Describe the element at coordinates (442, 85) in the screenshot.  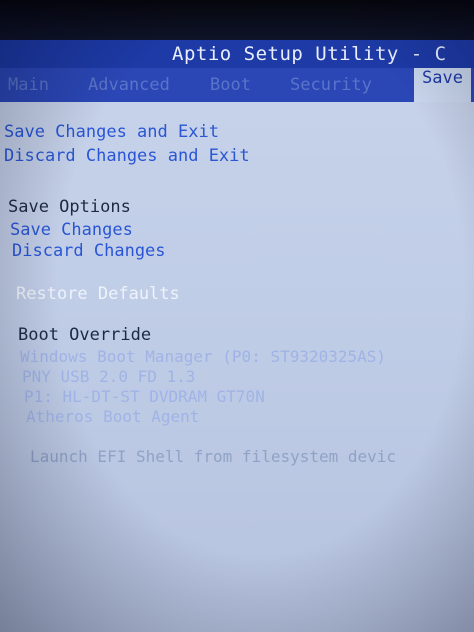
I see `tab-save: Save` at that location.